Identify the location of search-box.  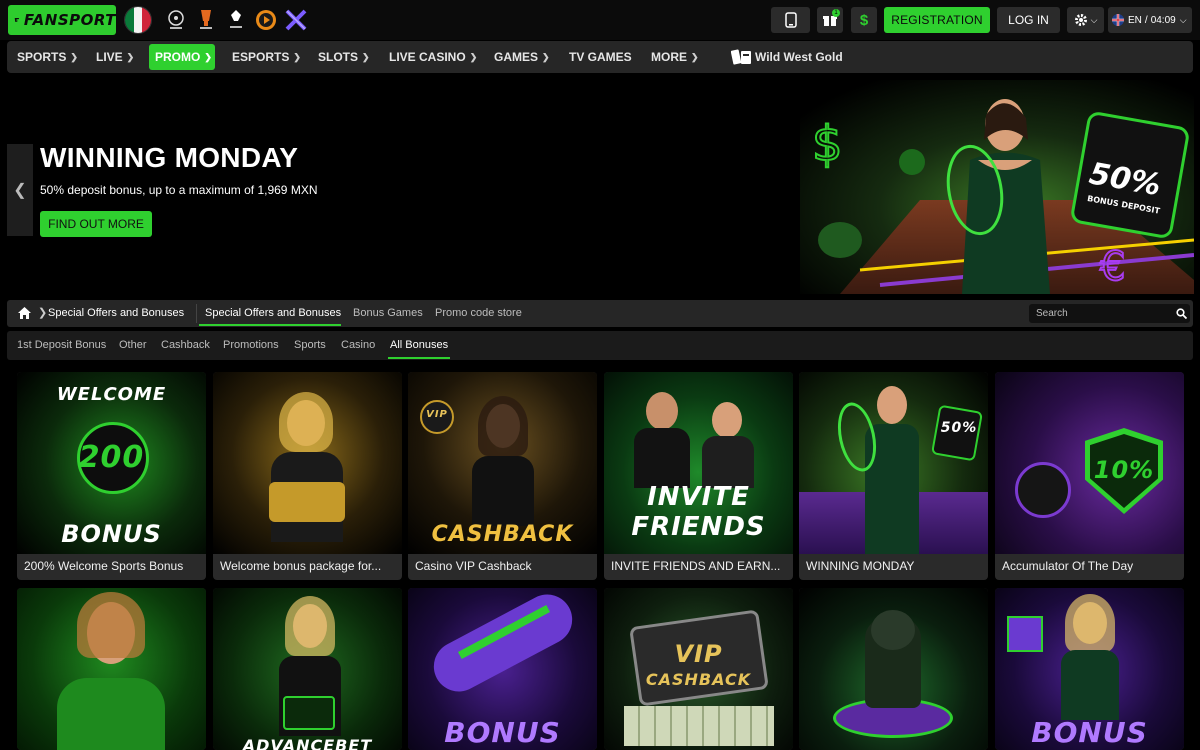
(1109, 313).